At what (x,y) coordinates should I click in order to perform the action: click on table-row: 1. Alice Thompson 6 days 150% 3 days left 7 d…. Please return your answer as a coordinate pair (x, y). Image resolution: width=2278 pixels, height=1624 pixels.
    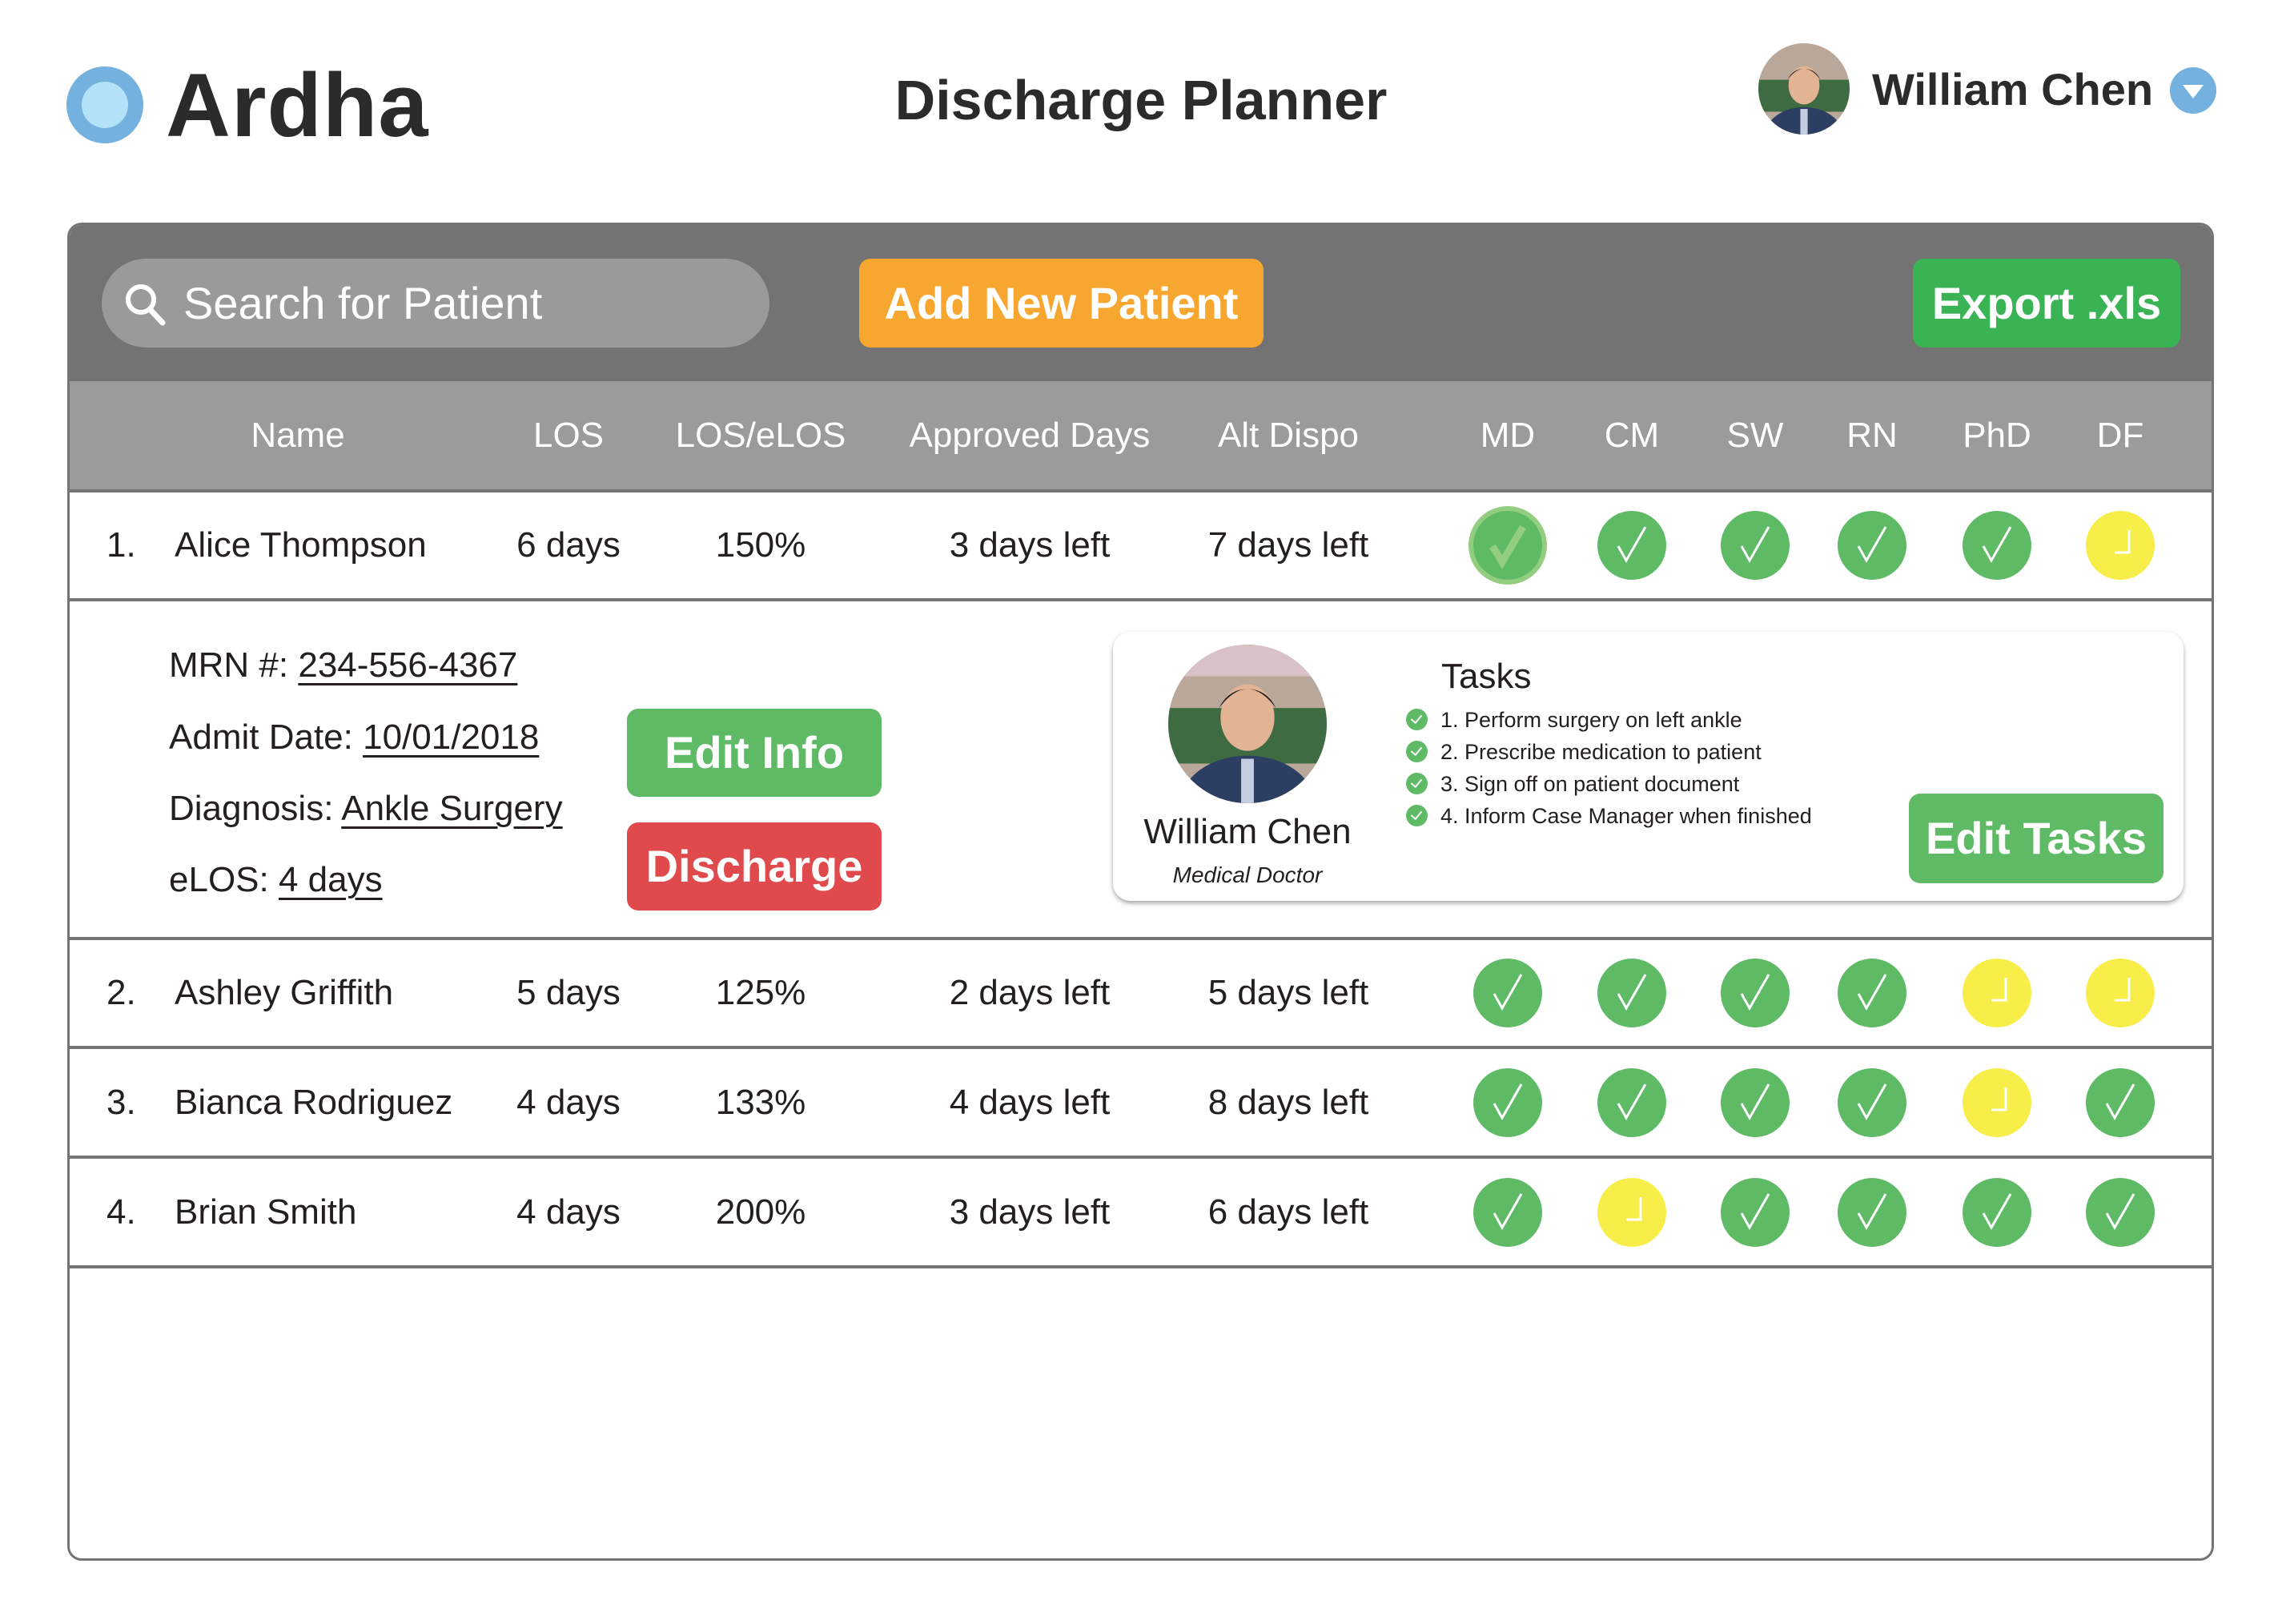
    Looking at the image, I should click on (1141, 546).